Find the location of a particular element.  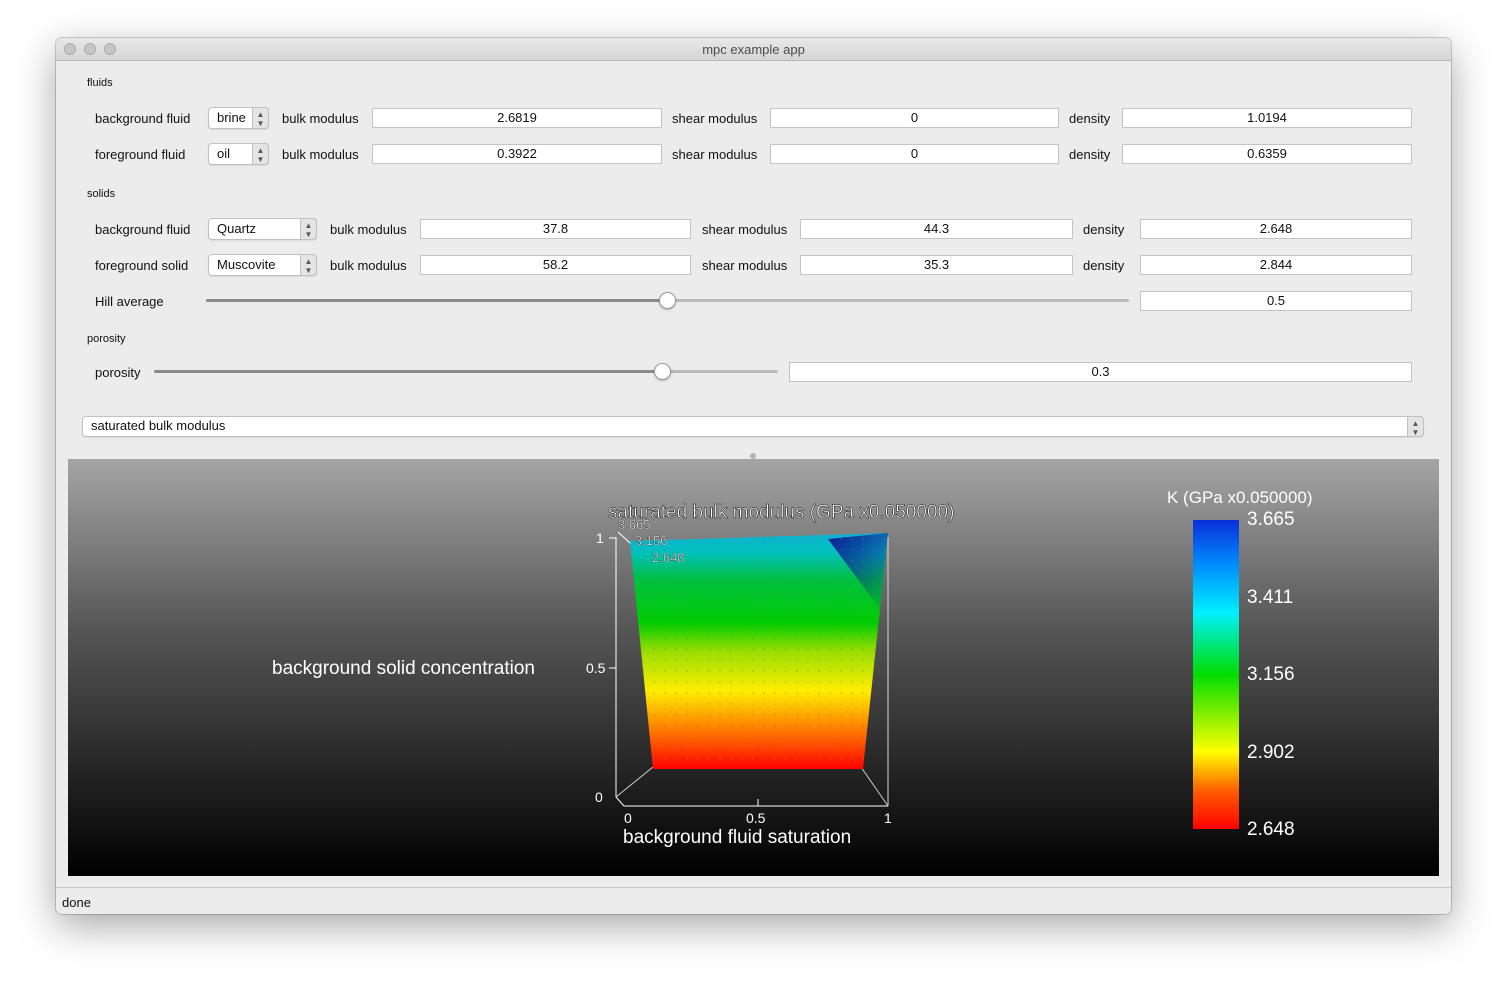

property-select: saturated bulk modulus ▲ ▼ is located at coordinates (753, 426).